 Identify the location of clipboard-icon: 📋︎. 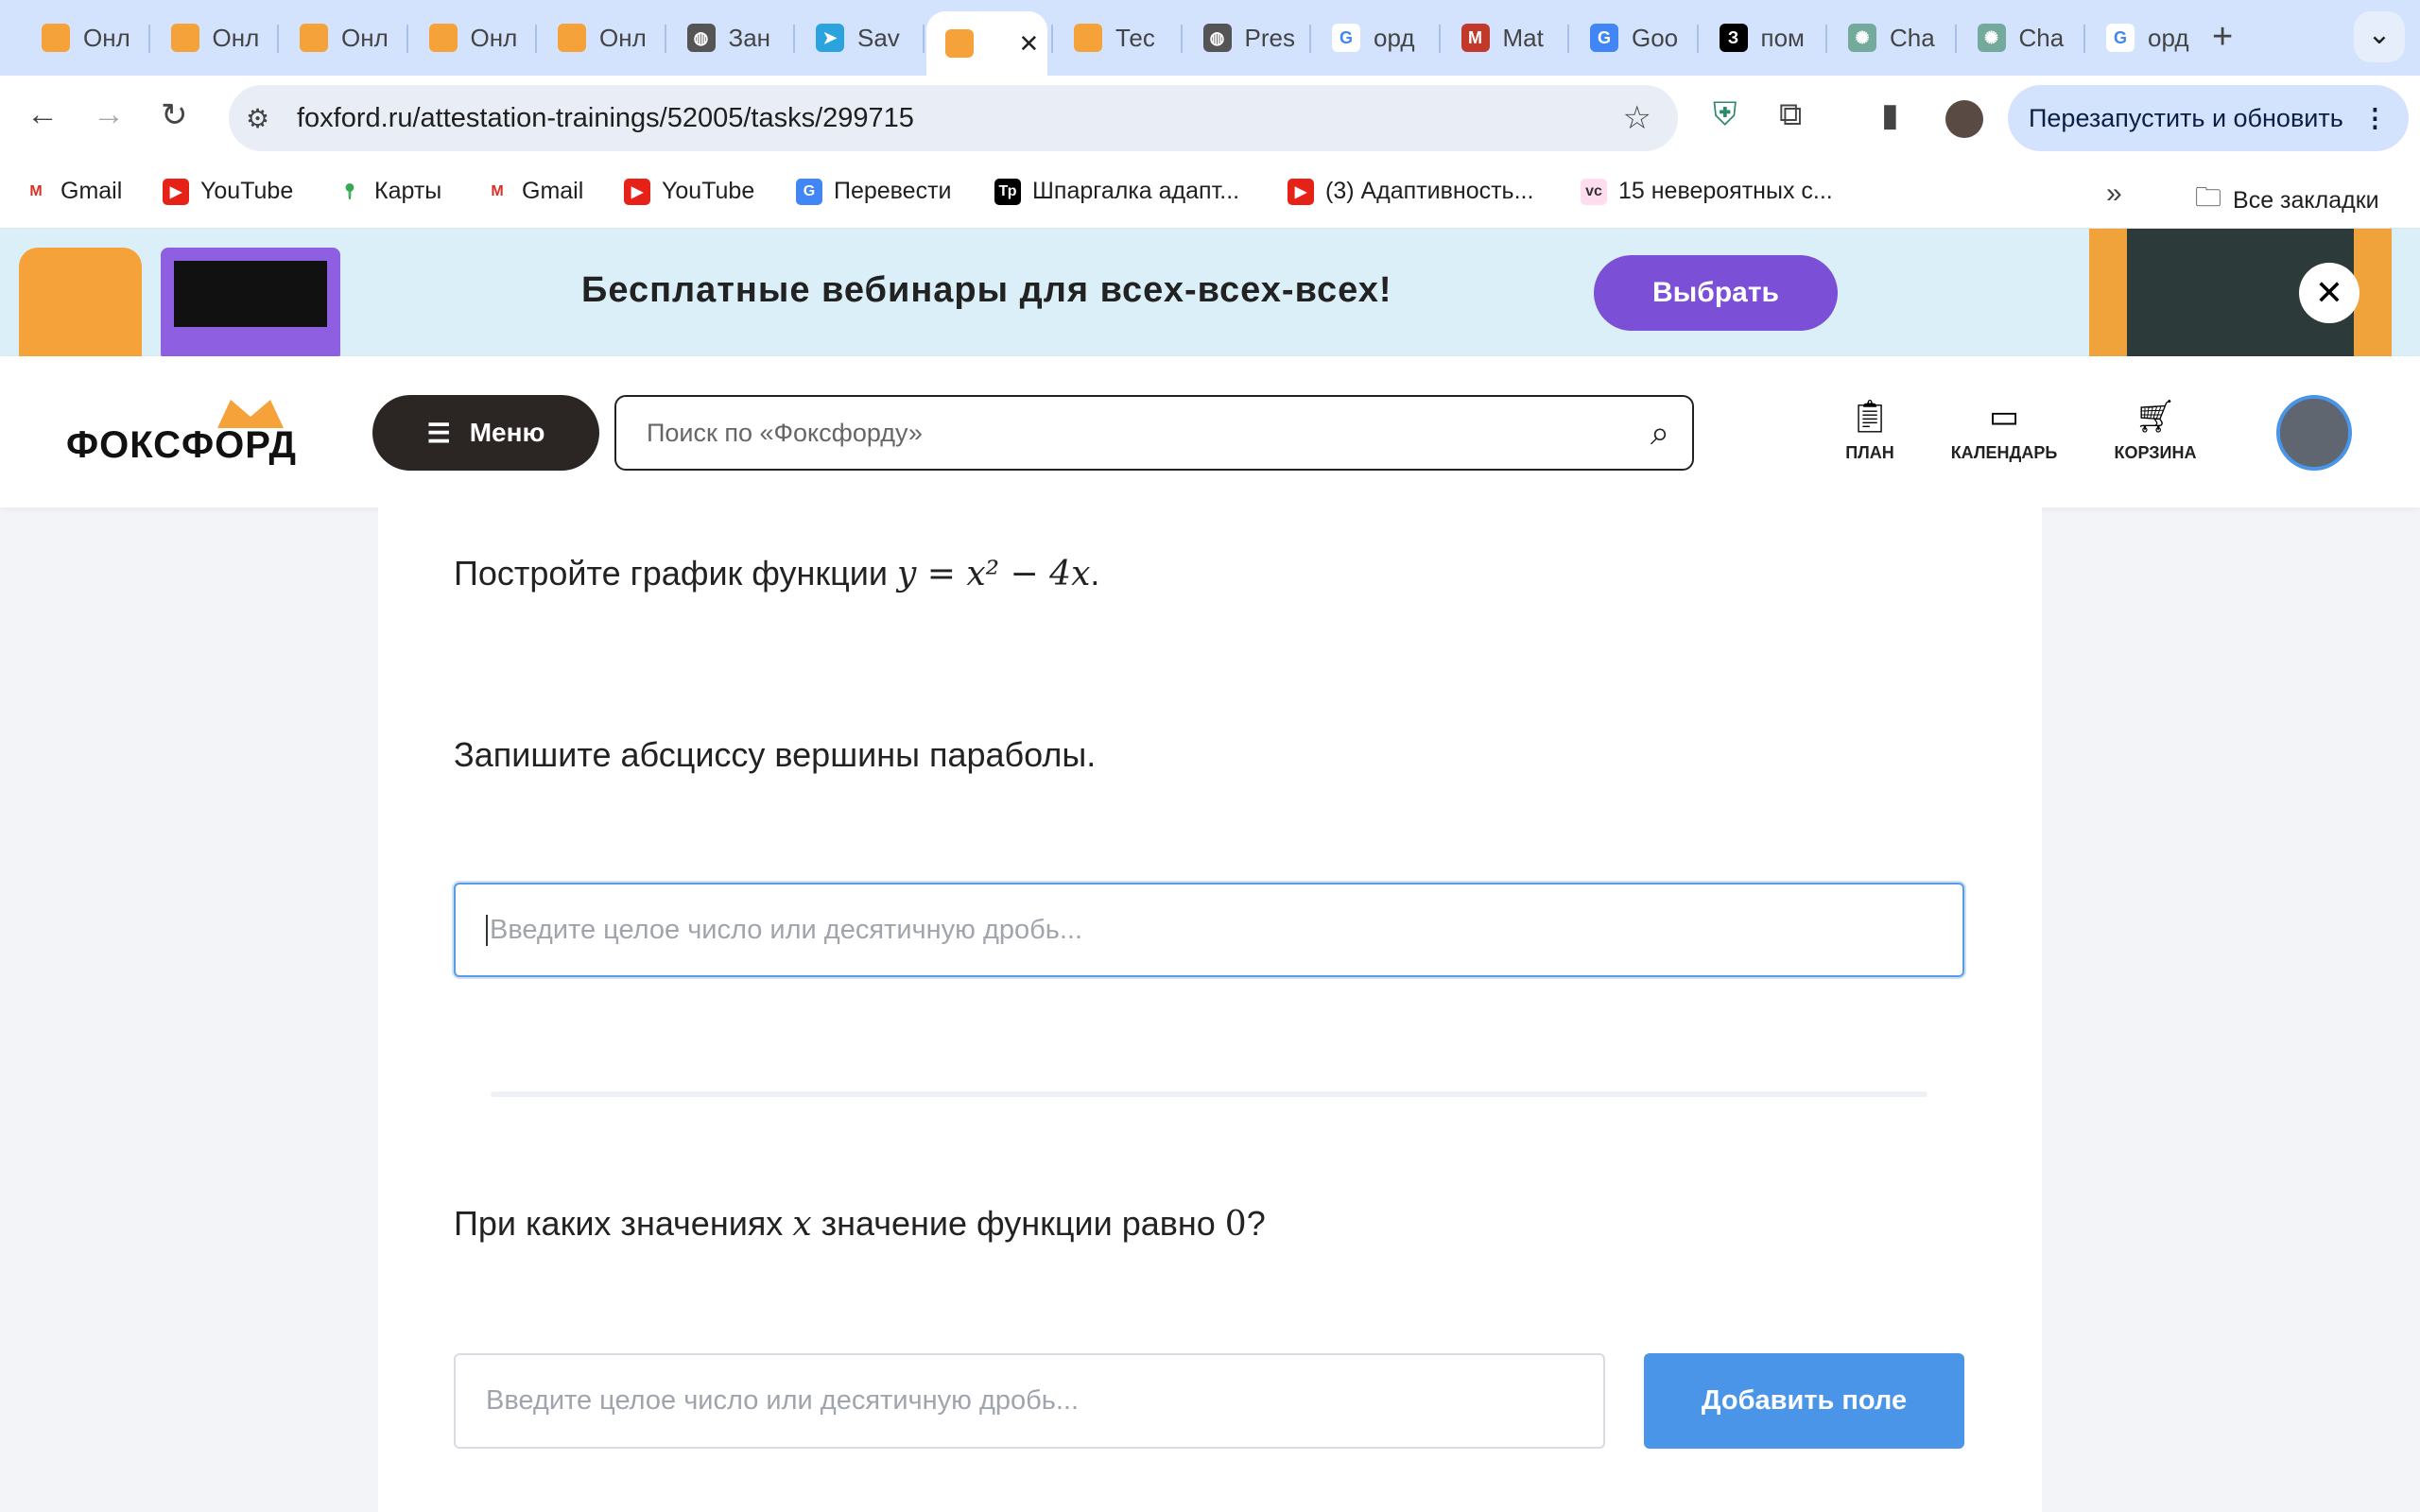
(1870, 417).